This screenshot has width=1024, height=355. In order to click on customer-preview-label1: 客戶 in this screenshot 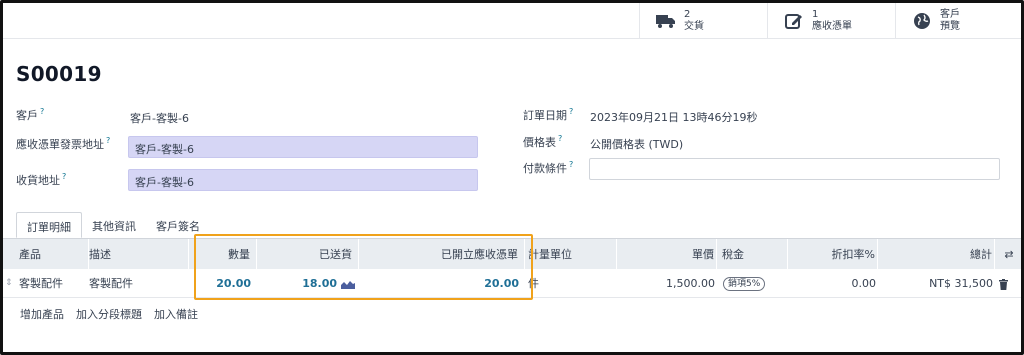, I will do `click(950, 14)`.